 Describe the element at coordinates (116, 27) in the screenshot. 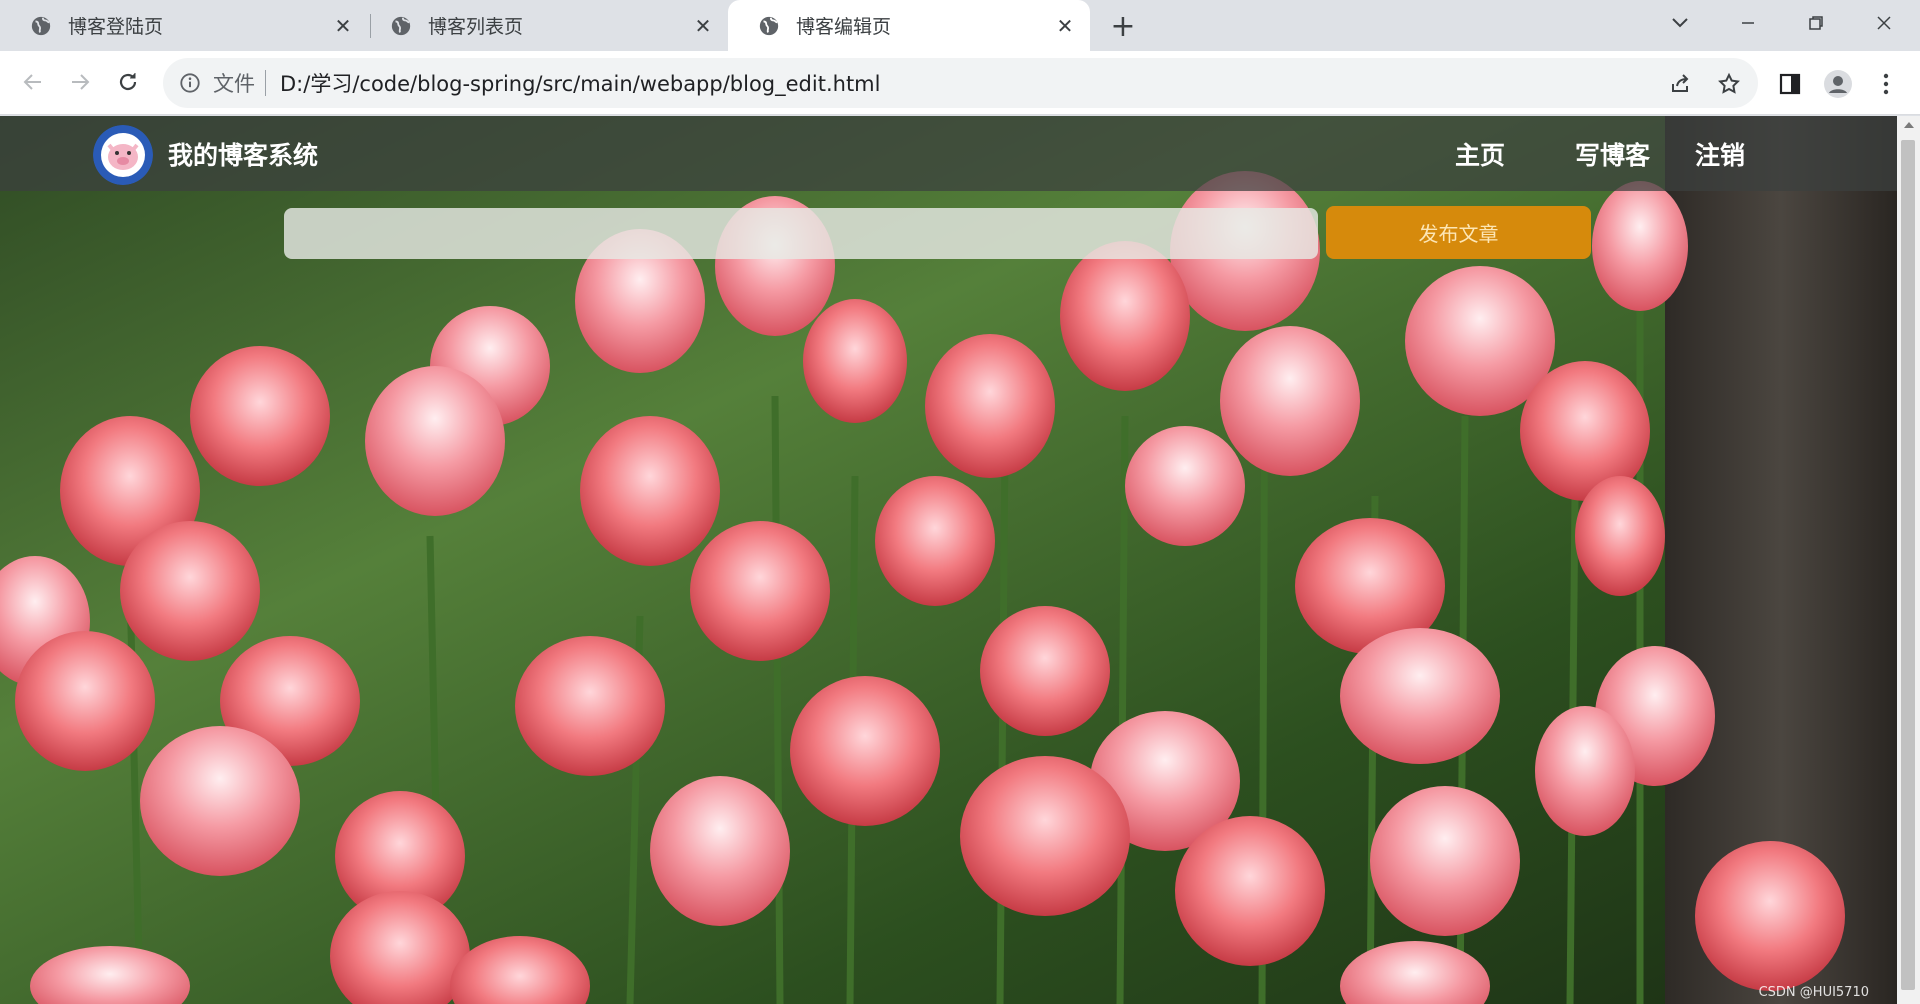

I see `tab-title: 博客登陆页` at that location.